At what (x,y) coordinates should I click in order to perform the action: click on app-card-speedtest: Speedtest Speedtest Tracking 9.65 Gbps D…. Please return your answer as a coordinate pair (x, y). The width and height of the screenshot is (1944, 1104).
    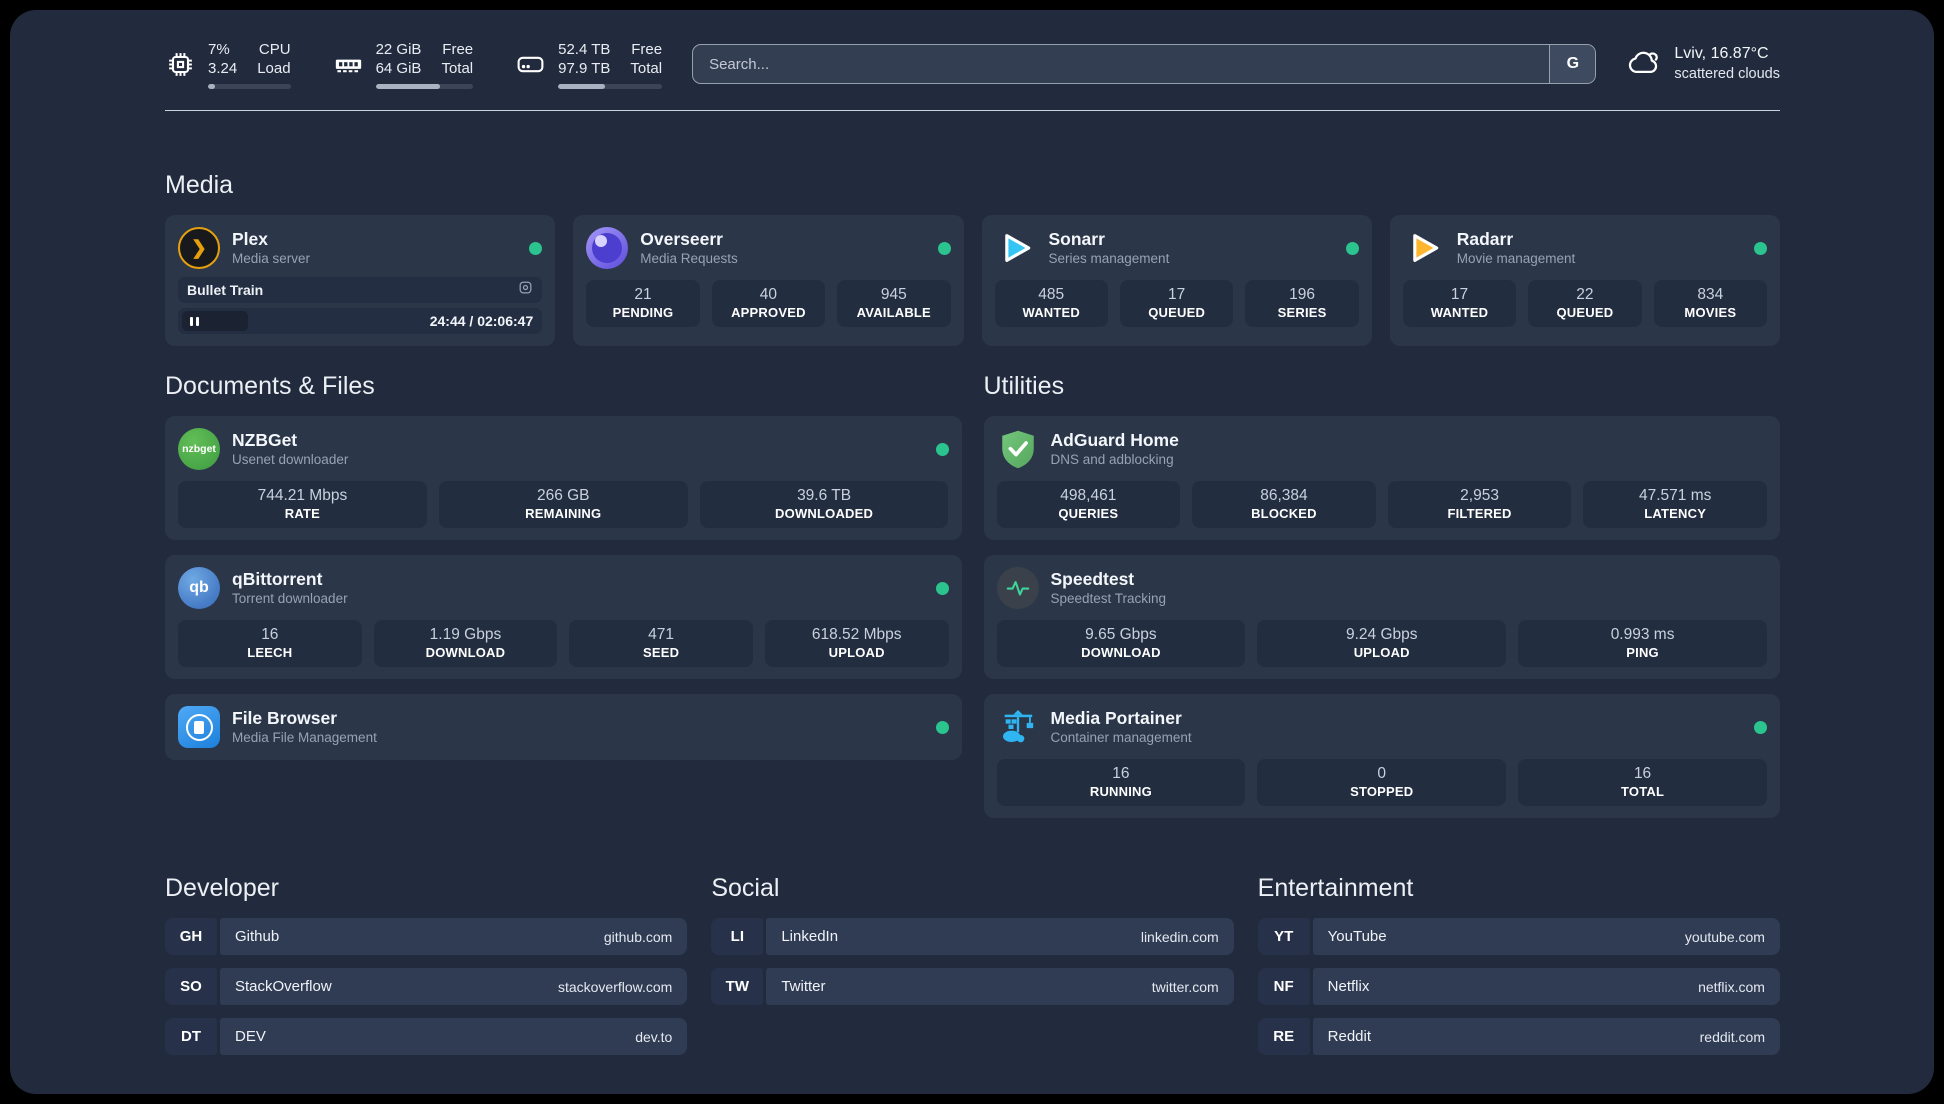
    Looking at the image, I should click on (1381, 617).